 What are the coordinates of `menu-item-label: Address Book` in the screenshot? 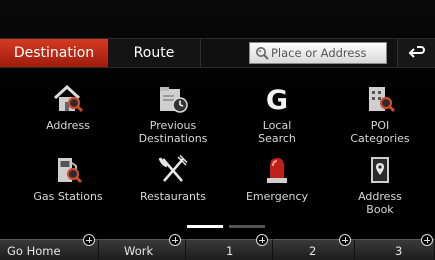 It's located at (380, 203).